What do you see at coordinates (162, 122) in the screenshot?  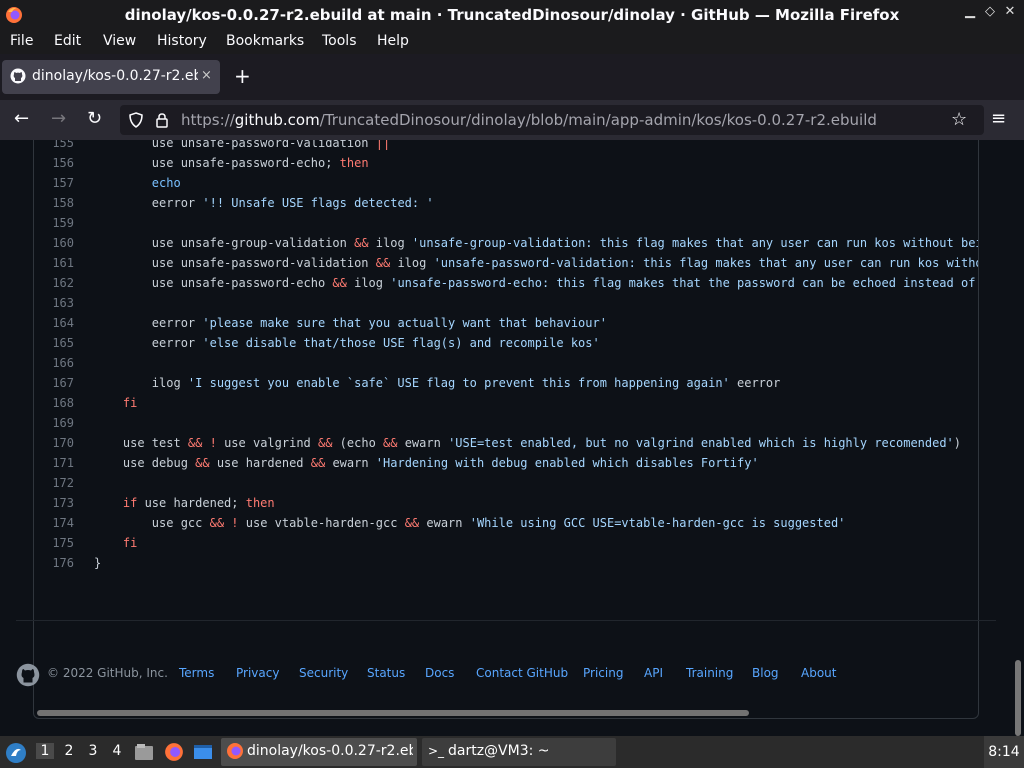 I see `lock-icon` at bounding box center [162, 122].